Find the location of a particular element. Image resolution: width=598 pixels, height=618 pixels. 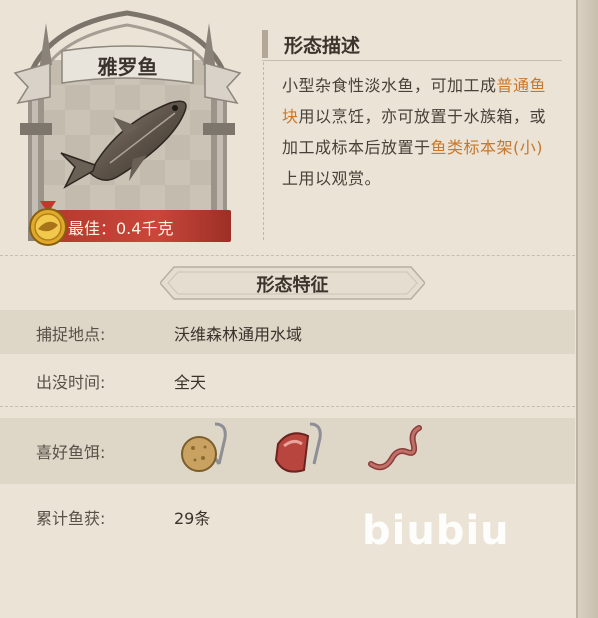

watermark: biubiu is located at coordinates (436, 531).